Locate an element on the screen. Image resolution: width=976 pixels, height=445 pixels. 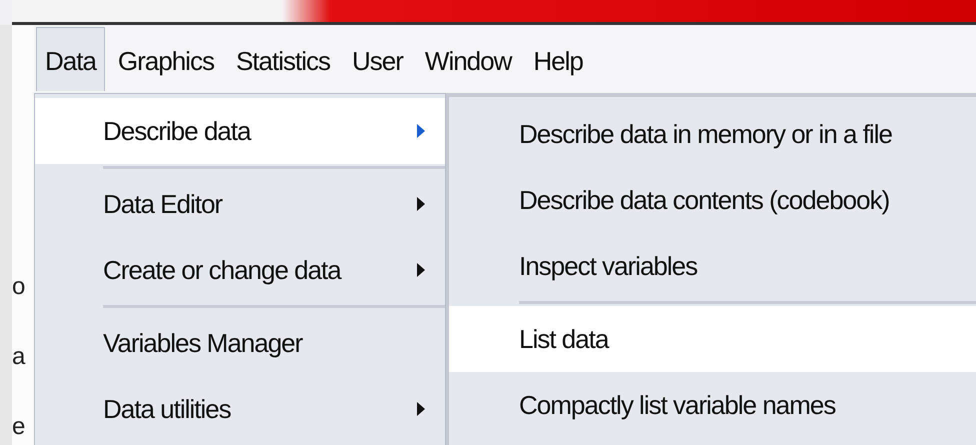
menu-item: Describe data in memory or in a file is located at coordinates (712, 134).